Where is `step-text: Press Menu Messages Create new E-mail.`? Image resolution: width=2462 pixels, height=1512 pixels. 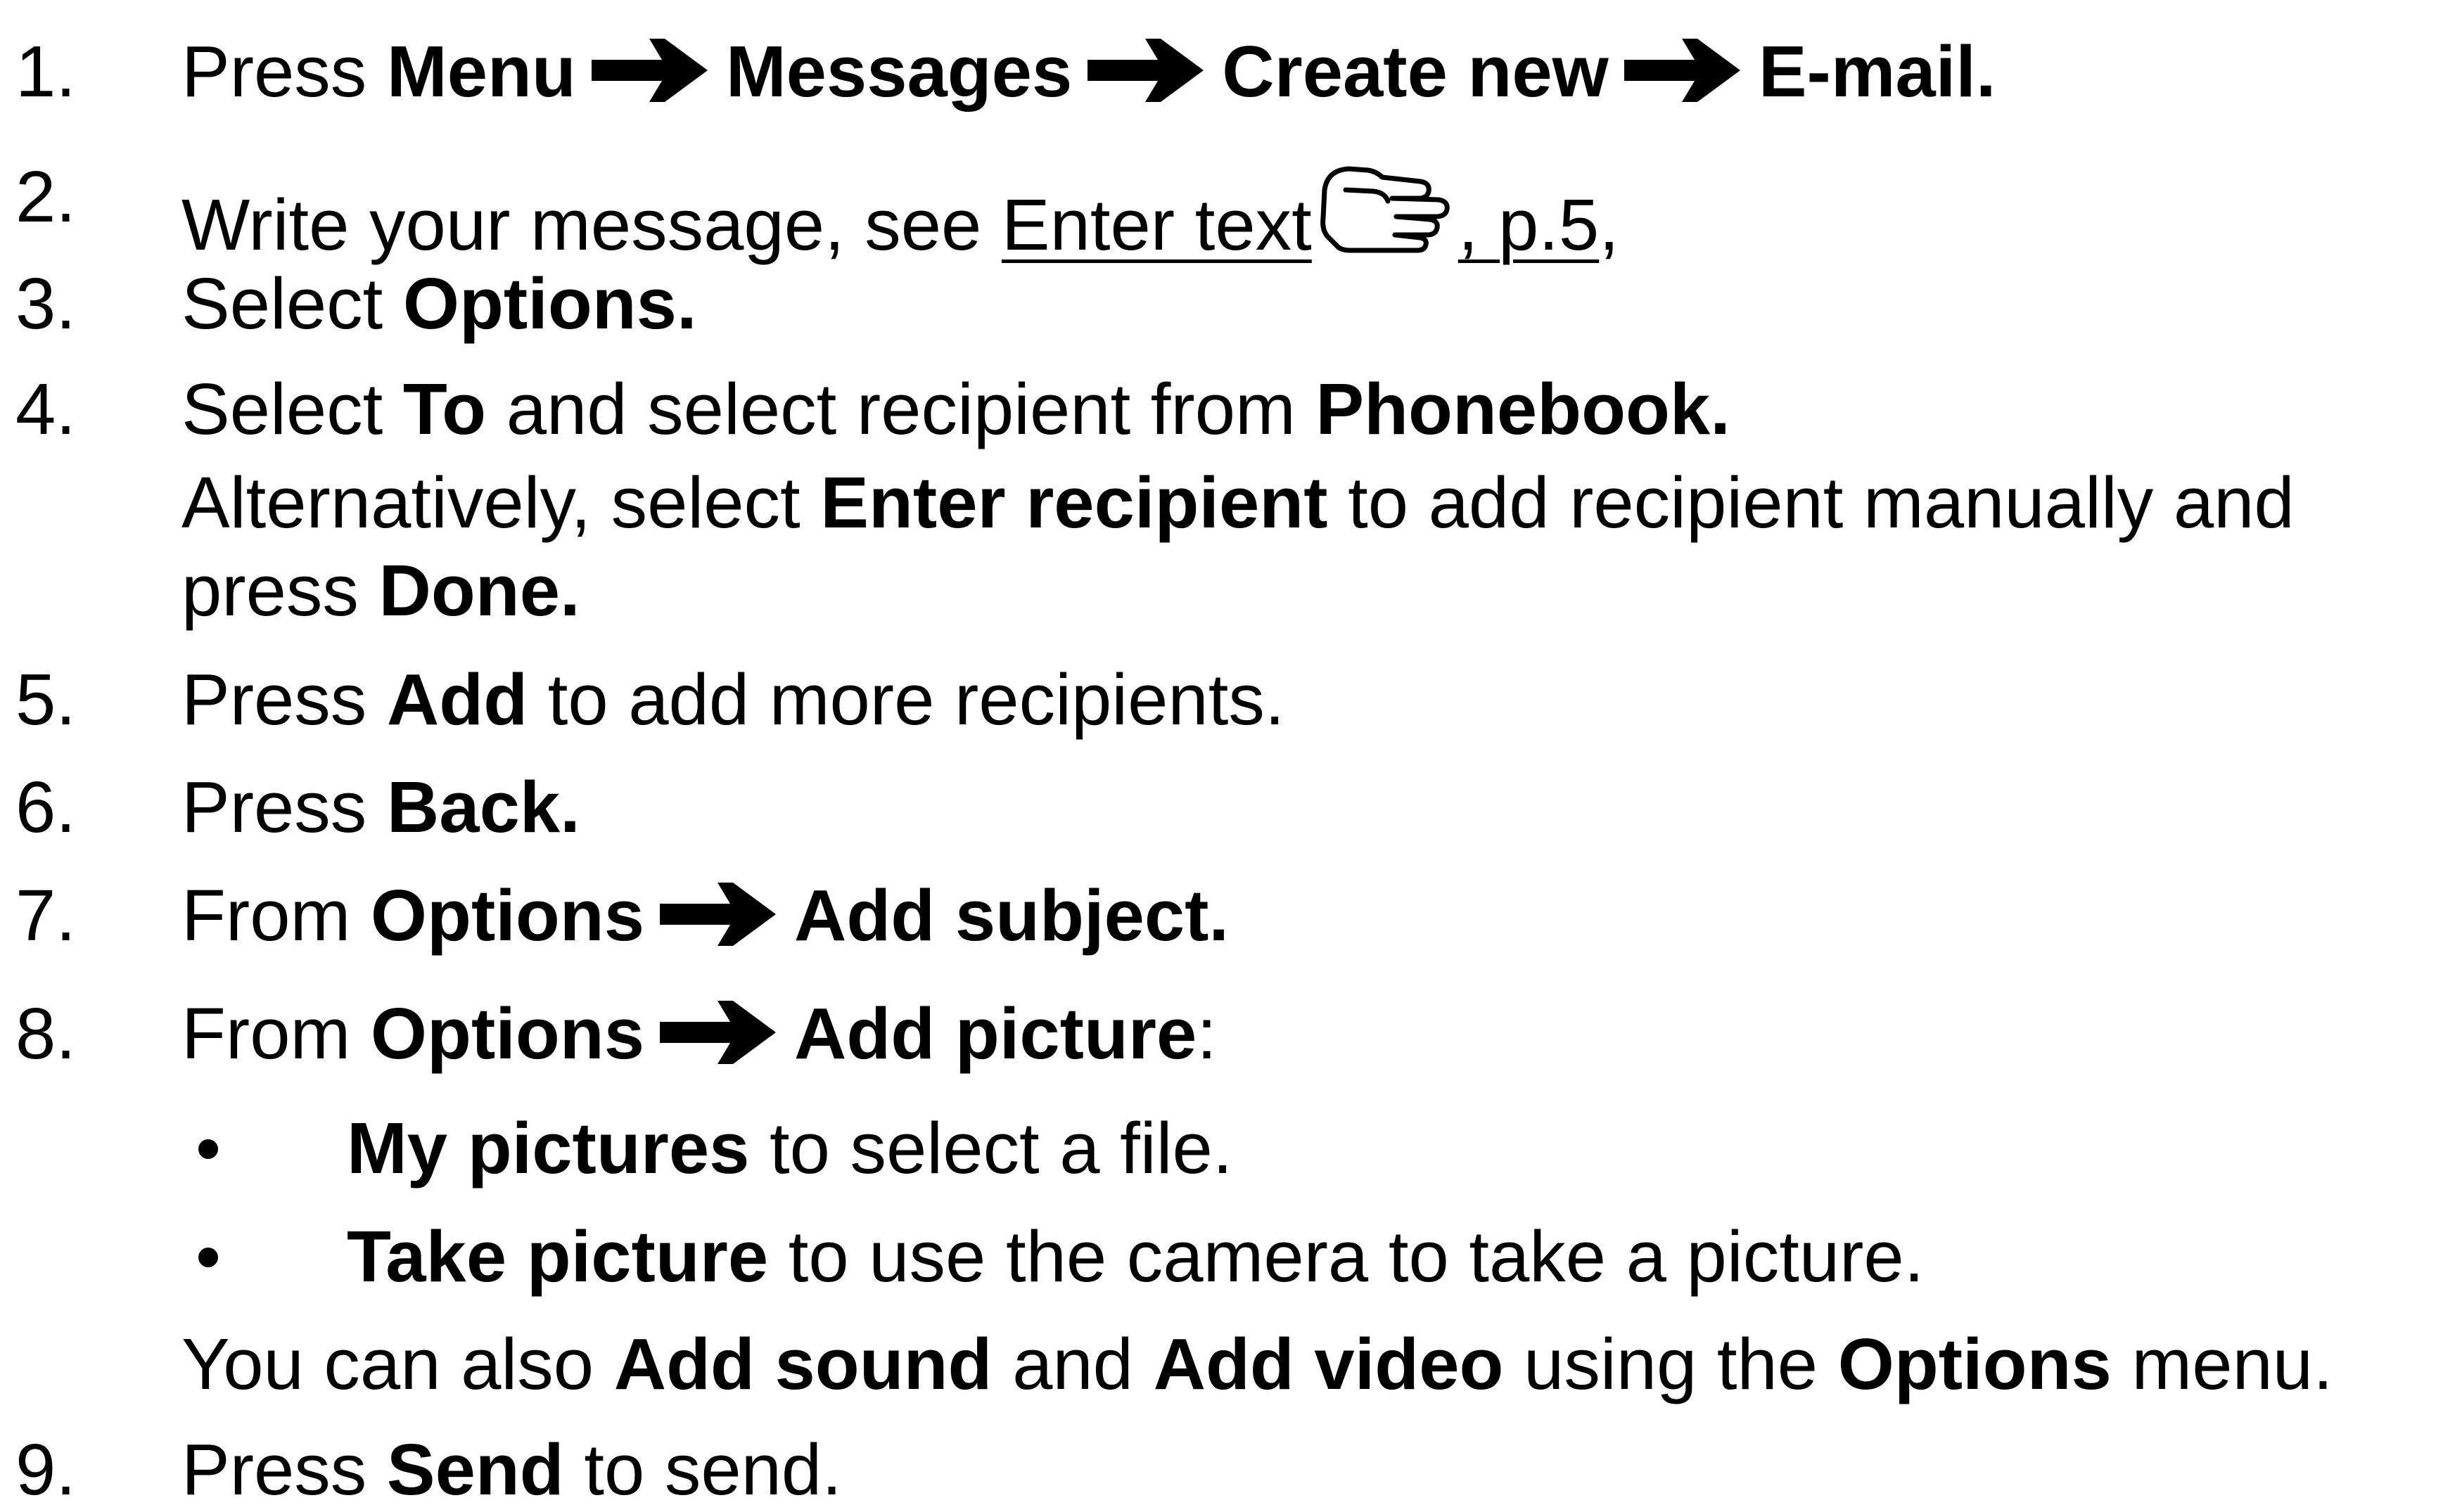 step-text: Press Menu Messages Create new E-mail. is located at coordinates (1088, 71).